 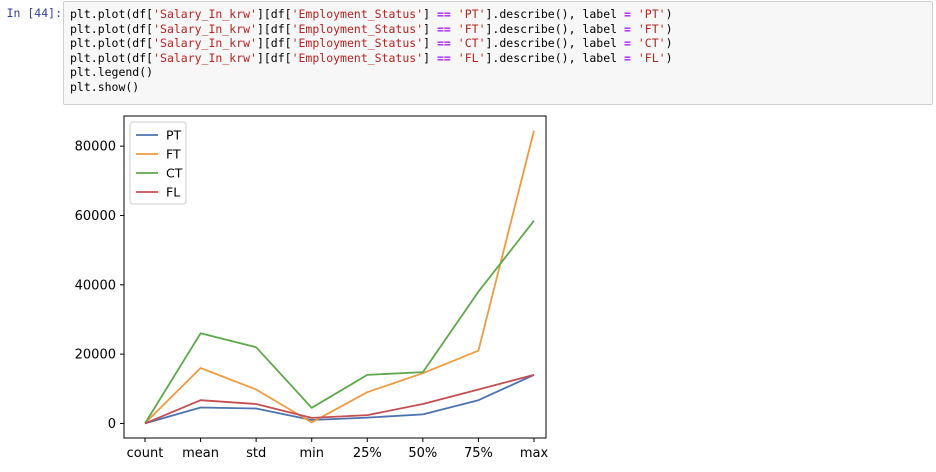 I want to click on legend-label-ft: FT, so click(x=173, y=154).